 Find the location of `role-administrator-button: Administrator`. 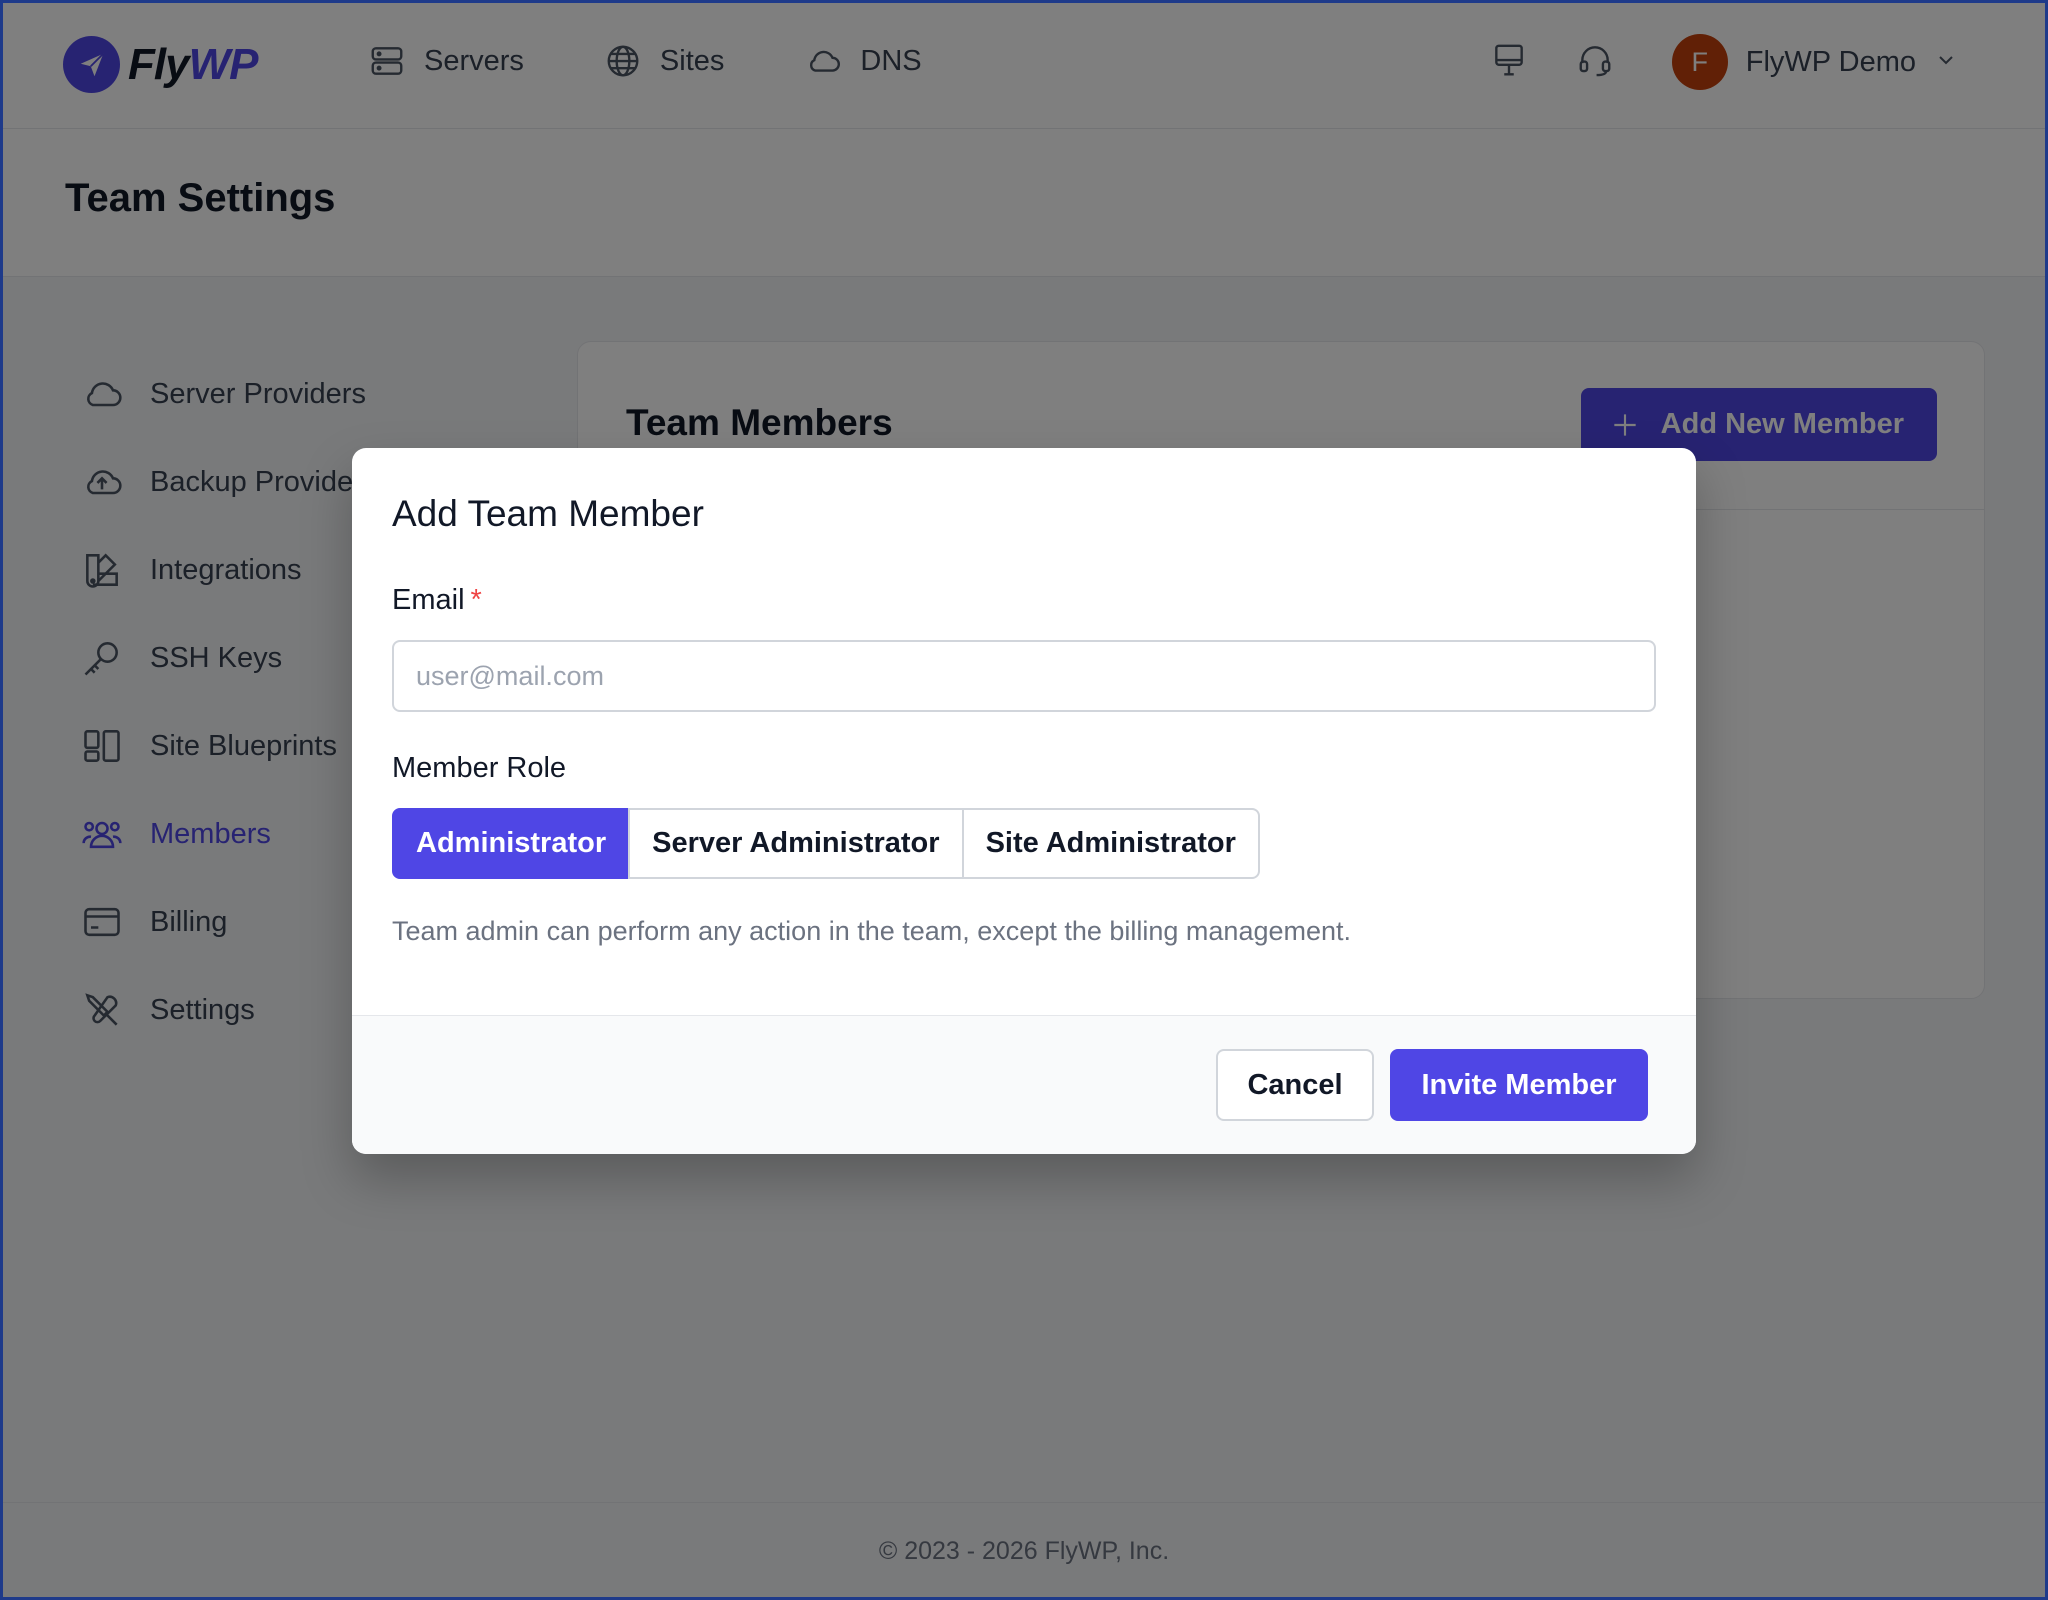

role-administrator-button: Administrator is located at coordinates (511, 843).